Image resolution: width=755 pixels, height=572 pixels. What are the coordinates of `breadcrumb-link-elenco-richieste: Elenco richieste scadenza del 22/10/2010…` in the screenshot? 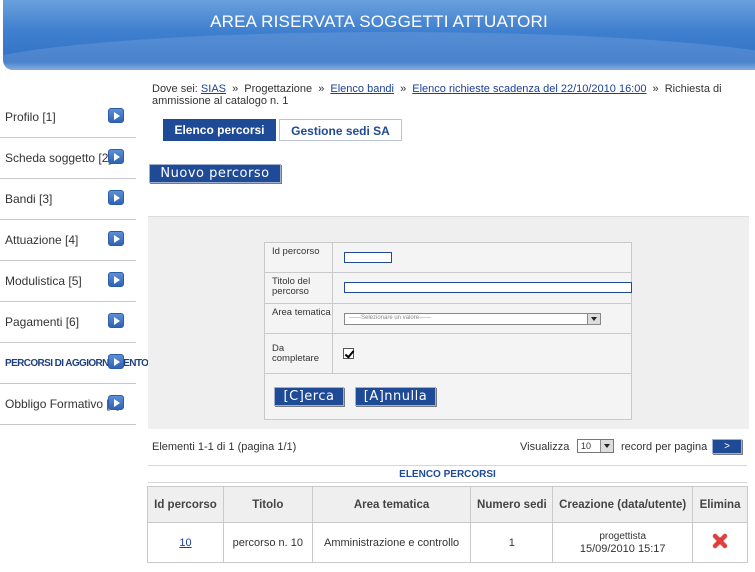 It's located at (529, 89).